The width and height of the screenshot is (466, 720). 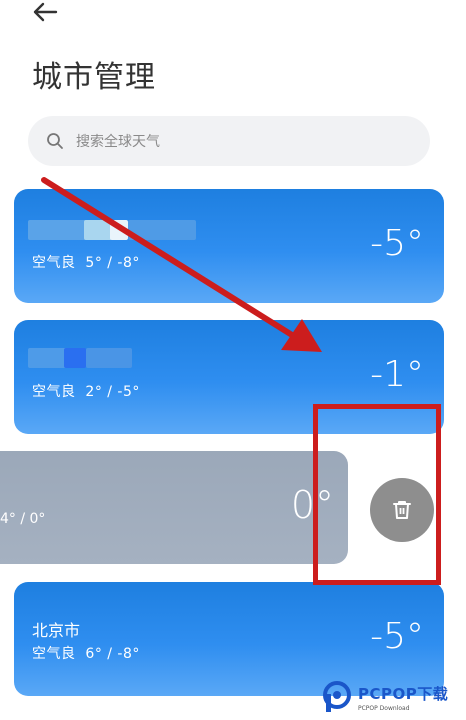 What do you see at coordinates (112, 654) in the screenshot?
I see `temp-range: 6° / -8°` at bounding box center [112, 654].